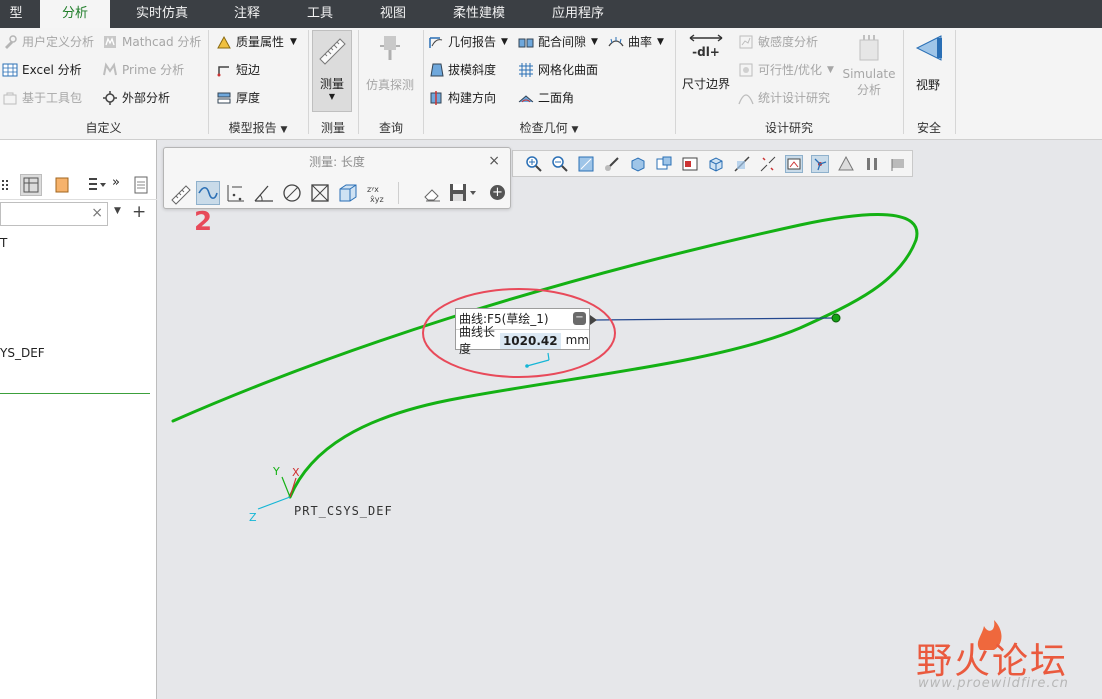 This screenshot has width=1102, height=699. Describe the element at coordinates (139, 212) in the screenshot. I see `add-icon: +` at that location.